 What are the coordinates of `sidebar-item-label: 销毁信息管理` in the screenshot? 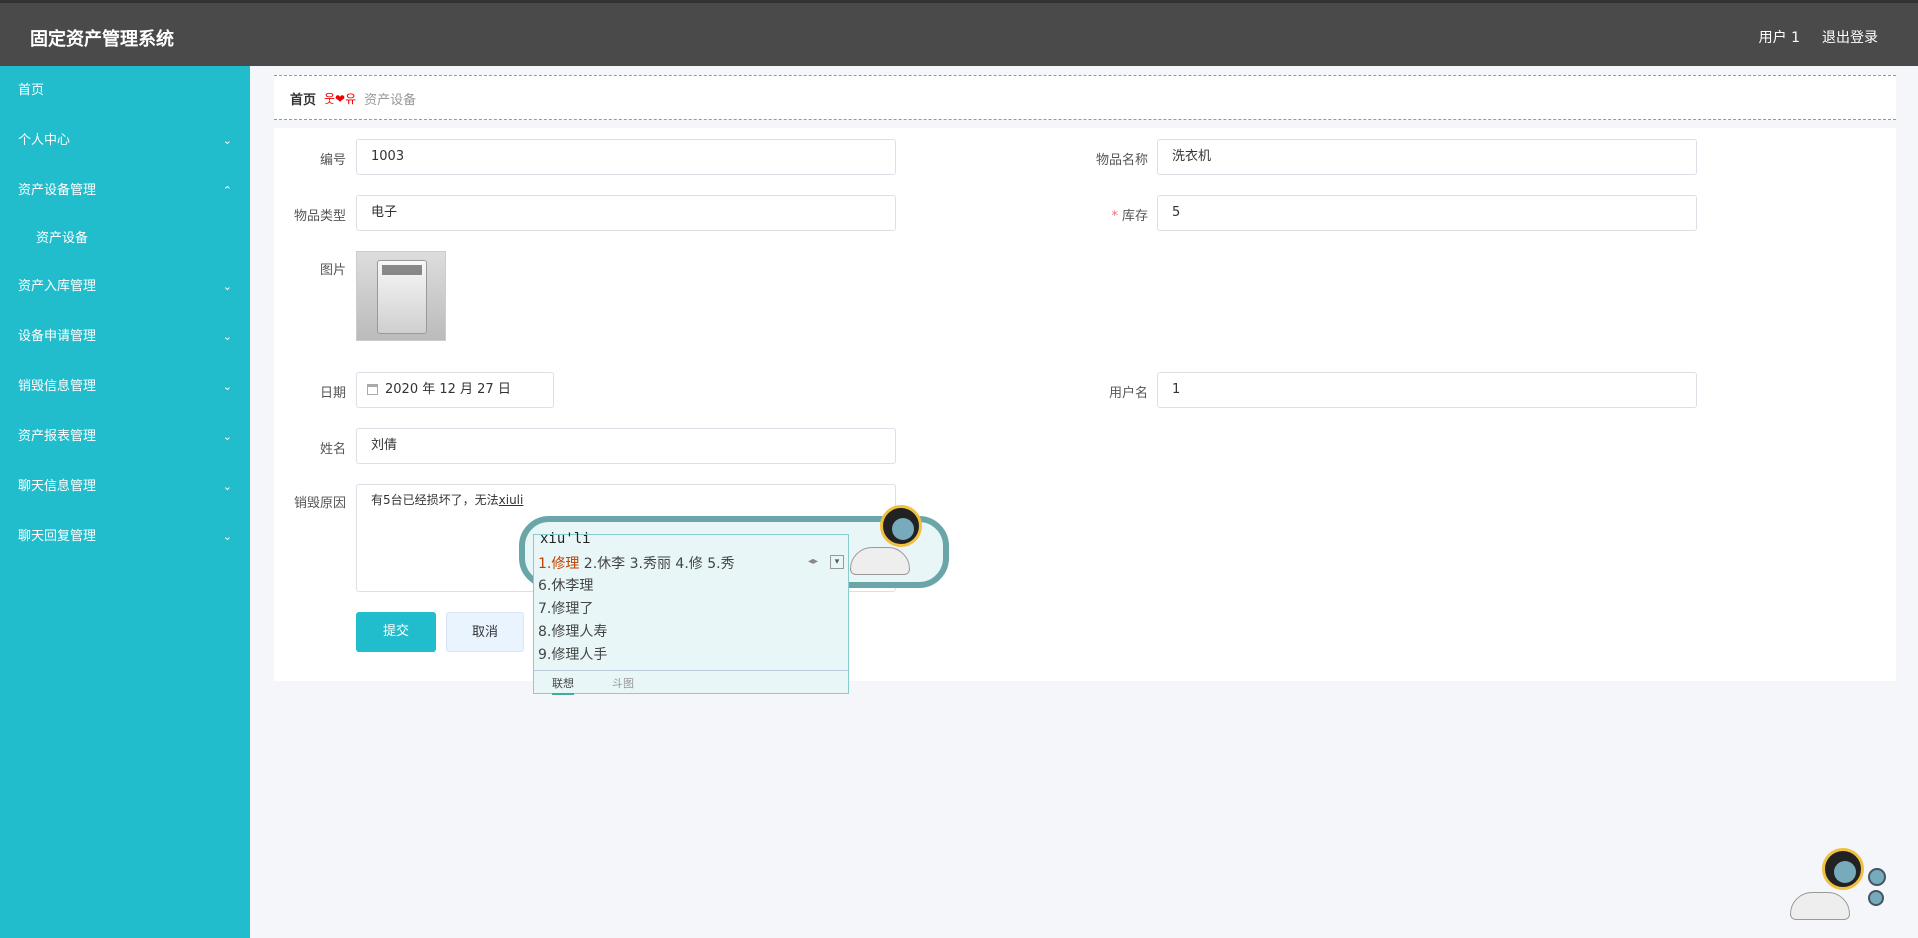 It's located at (57, 386).